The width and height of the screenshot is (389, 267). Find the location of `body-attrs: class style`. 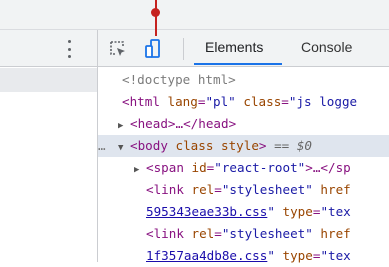

body-attrs: class style is located at coordinates (217, 145).